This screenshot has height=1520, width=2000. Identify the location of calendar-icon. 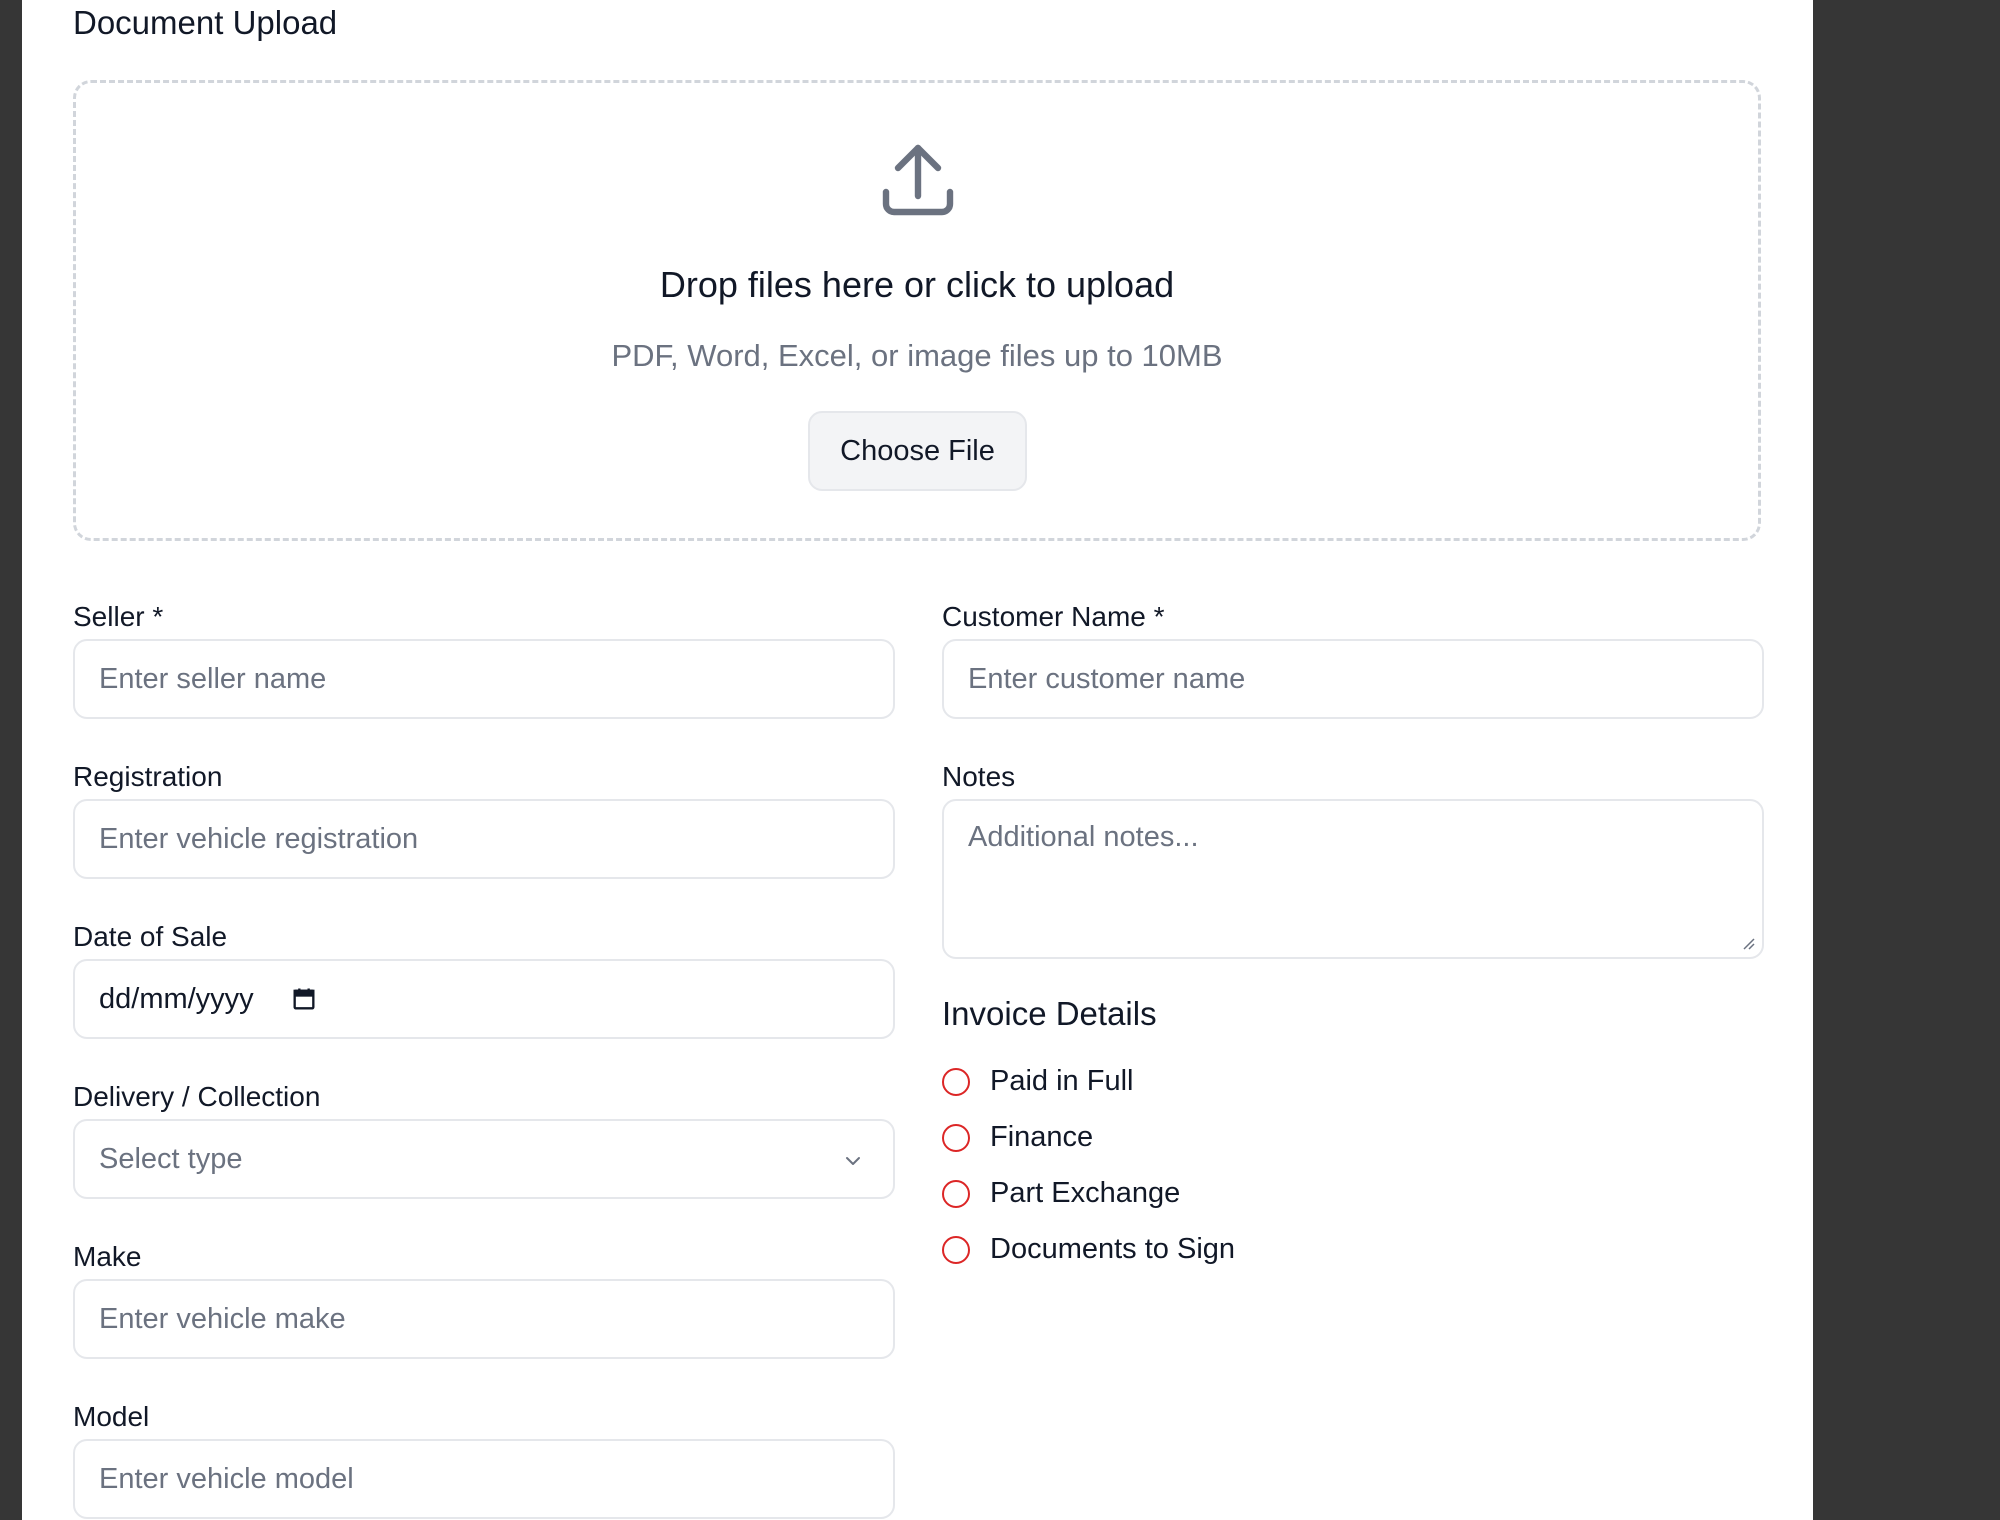
(304, 999).